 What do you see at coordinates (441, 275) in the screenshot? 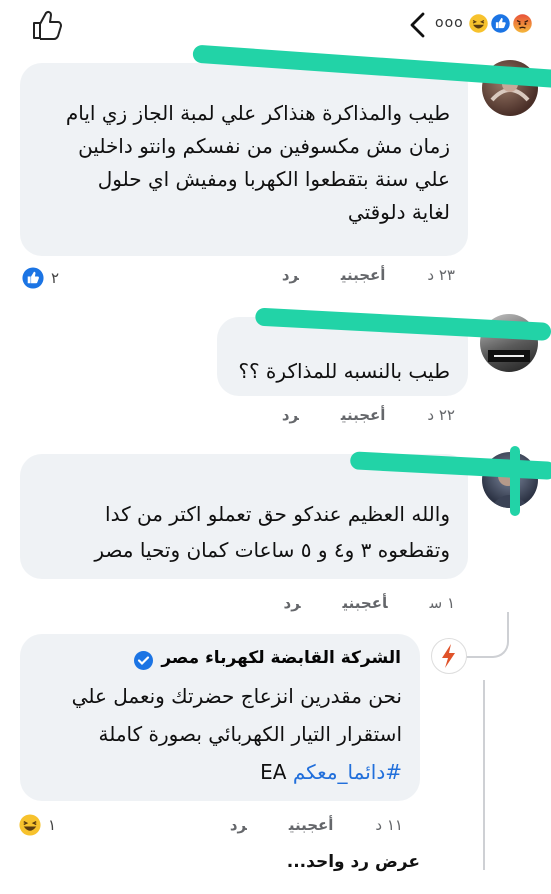
I see `comment-time: ٢٣ د` at bounding box center [441, 275].